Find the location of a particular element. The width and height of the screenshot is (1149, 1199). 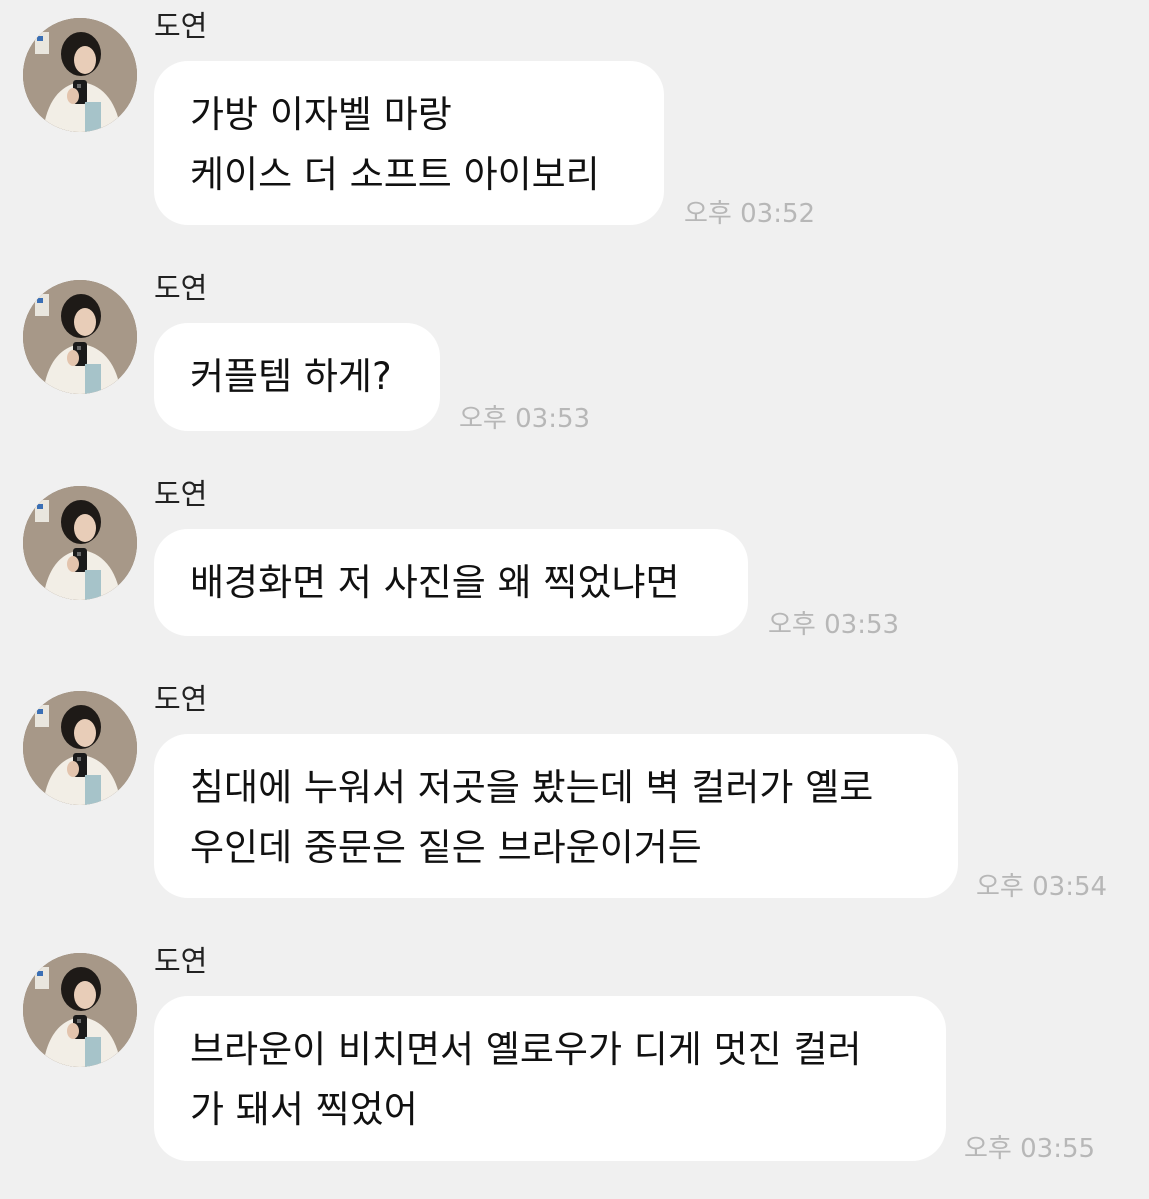

message-bubble: 커플템 하게? is located at coordinates (297, 377).